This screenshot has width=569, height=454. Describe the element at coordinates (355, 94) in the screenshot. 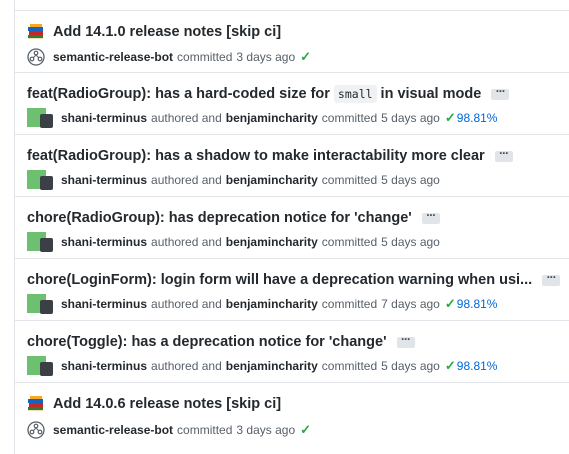

I see `inline-code: small` at that location.